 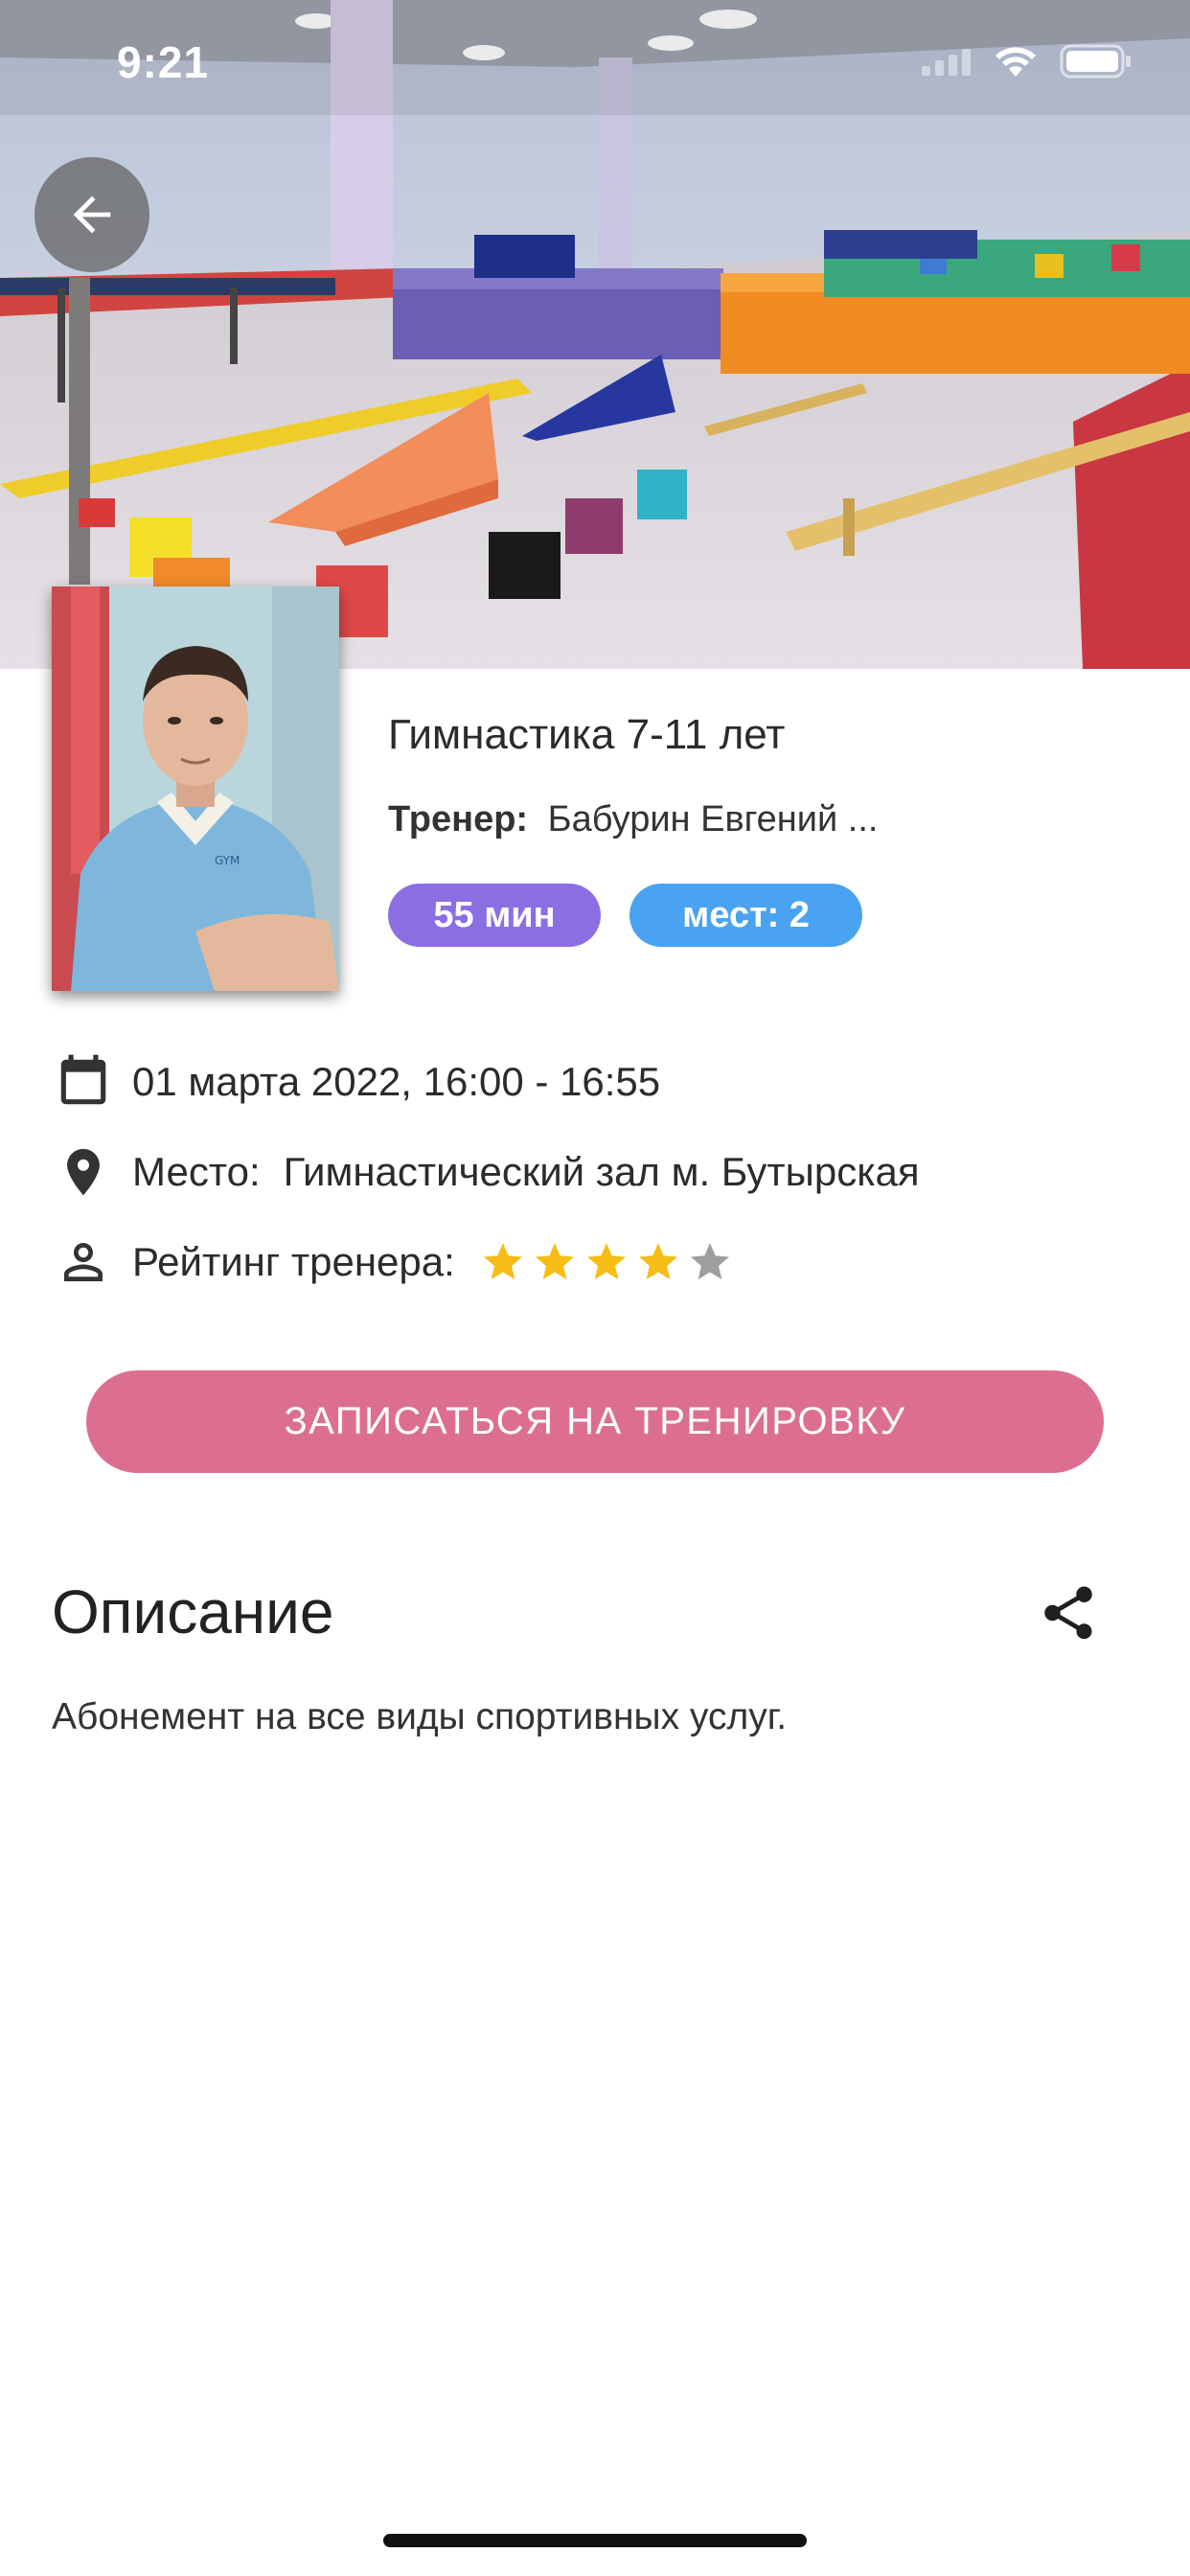 What do you see at coordinates (84, 1172) in the screenshot?
I see `map-pin-icon` at bounding box center [84, 1172].